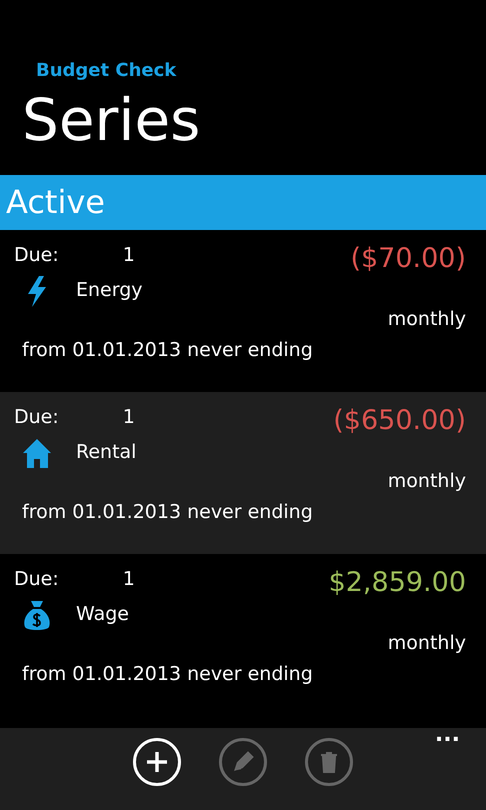  I want to click on category-name: Energy, so click(109, 290).